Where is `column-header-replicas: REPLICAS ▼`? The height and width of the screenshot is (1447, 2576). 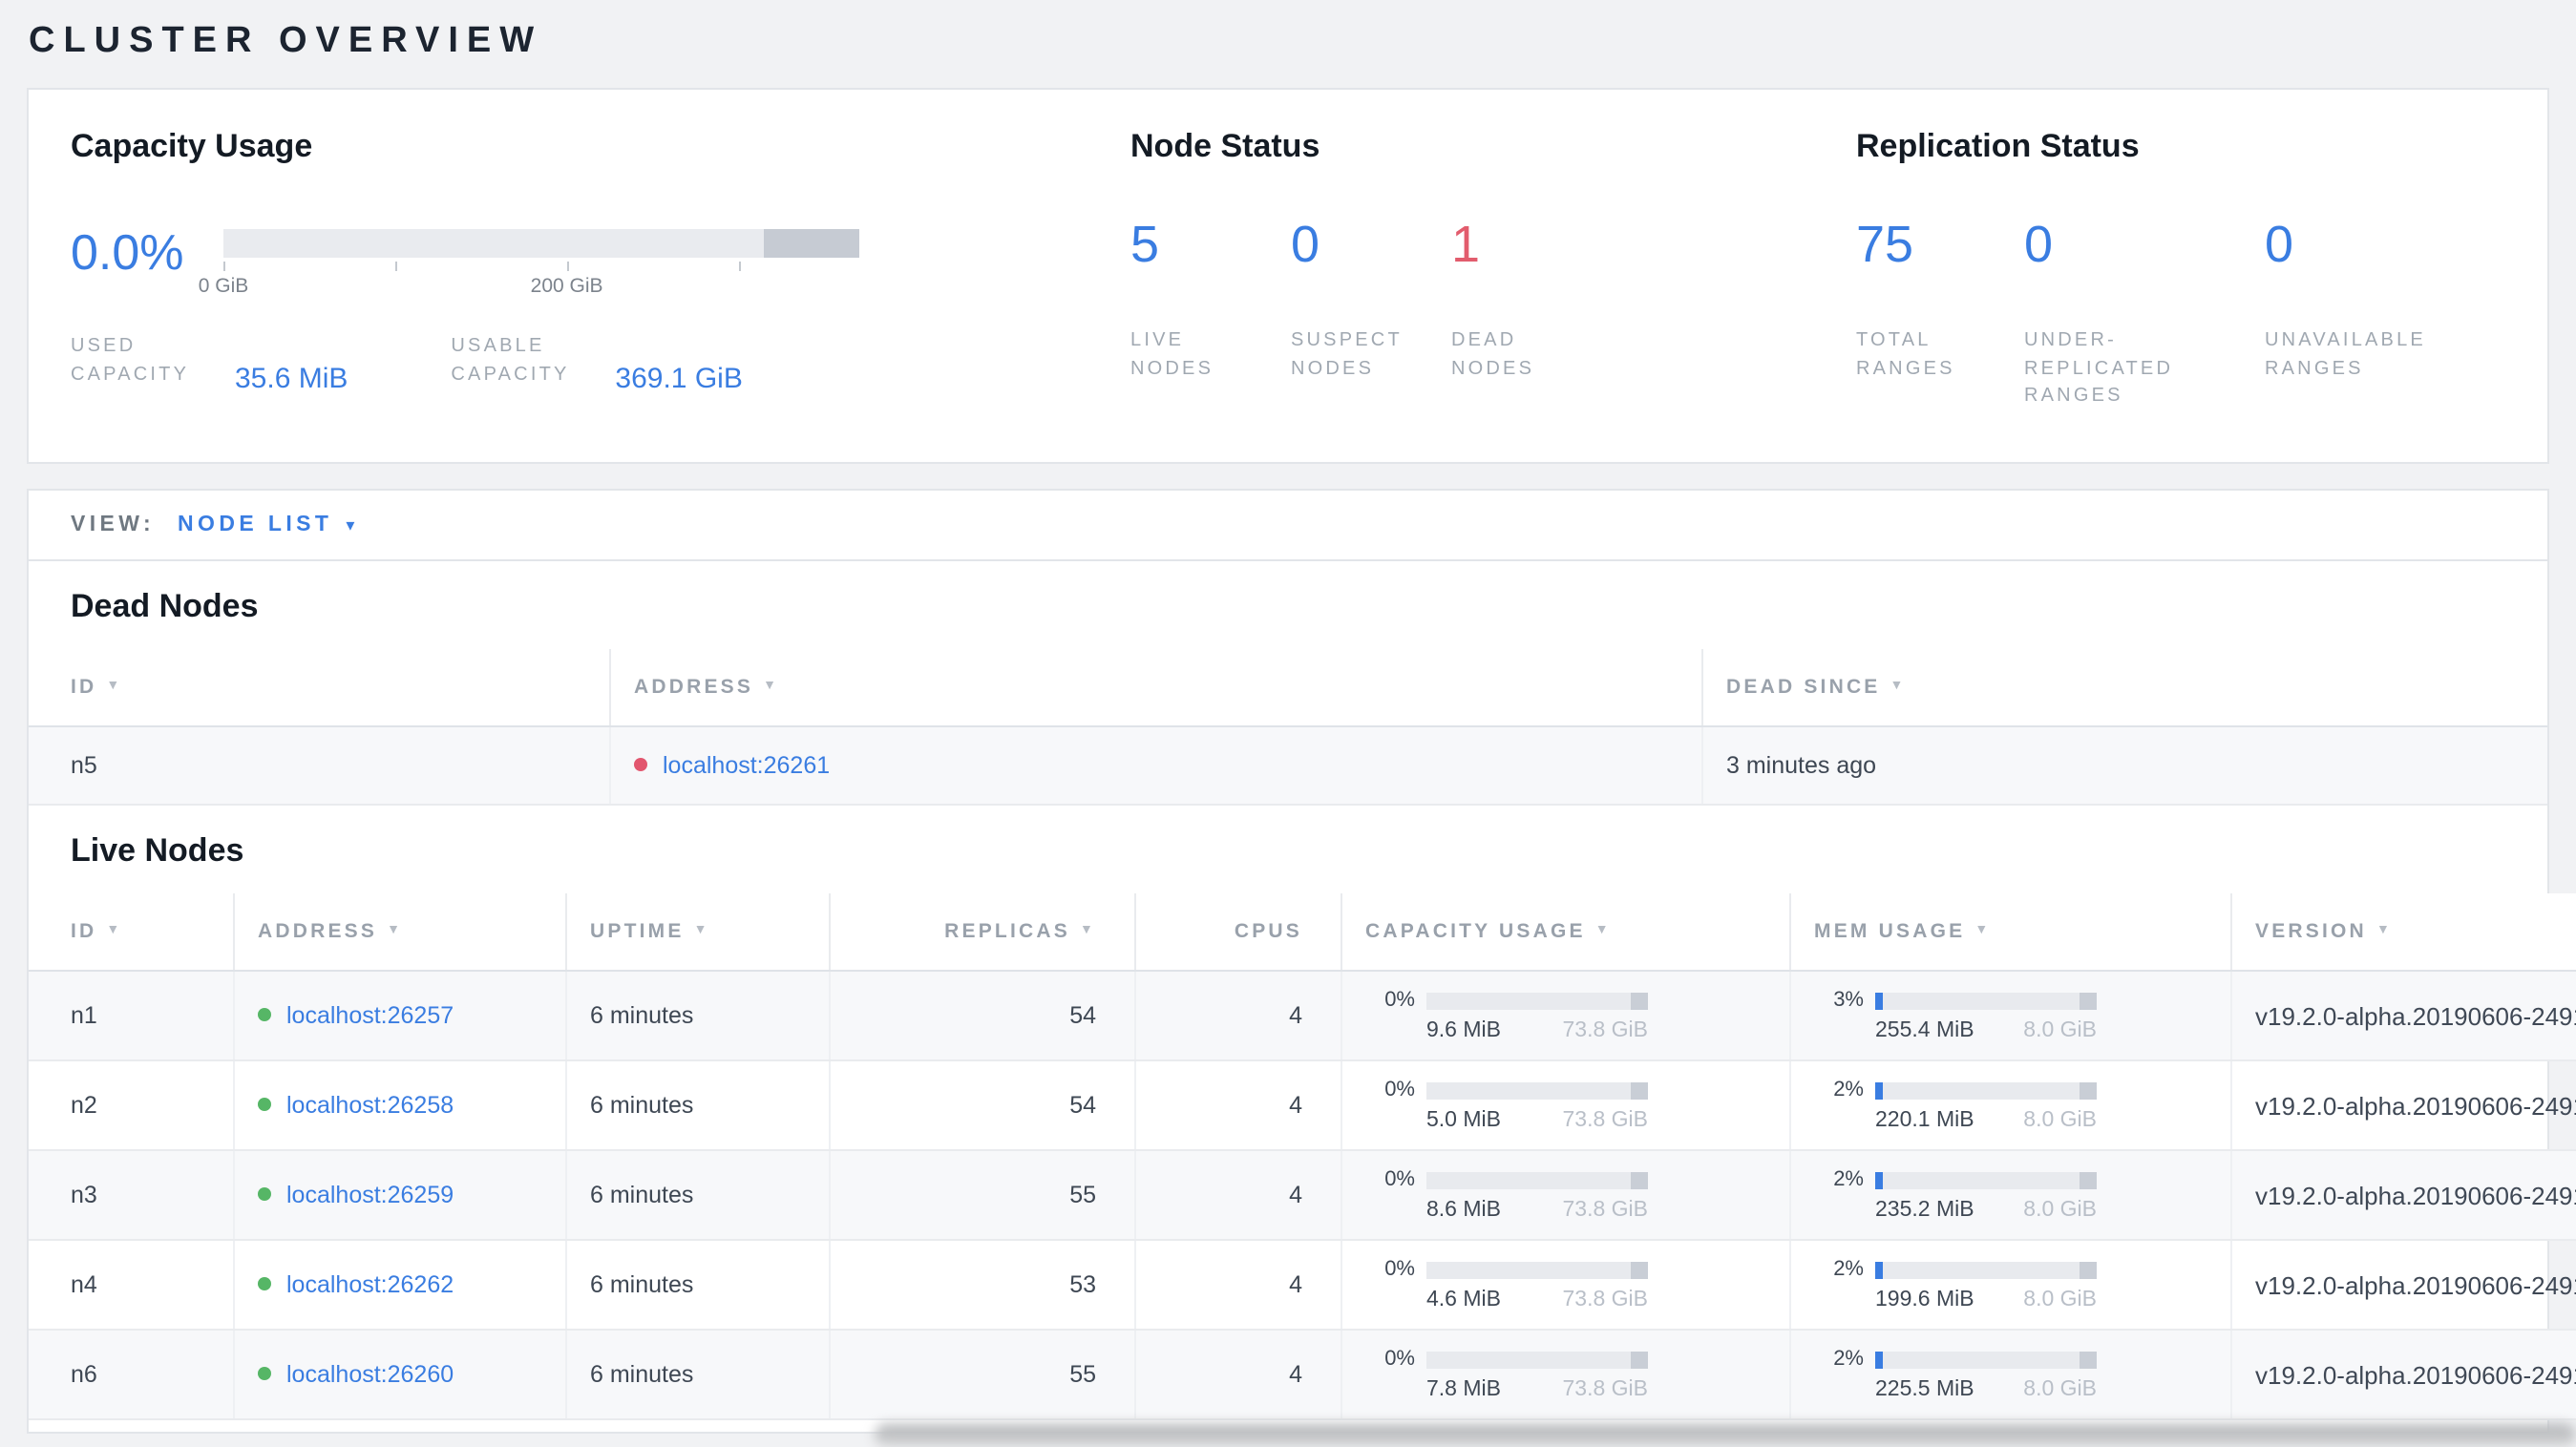 column-header-replicas: REPLICAS ▼ is located at coordinates (983, 932).